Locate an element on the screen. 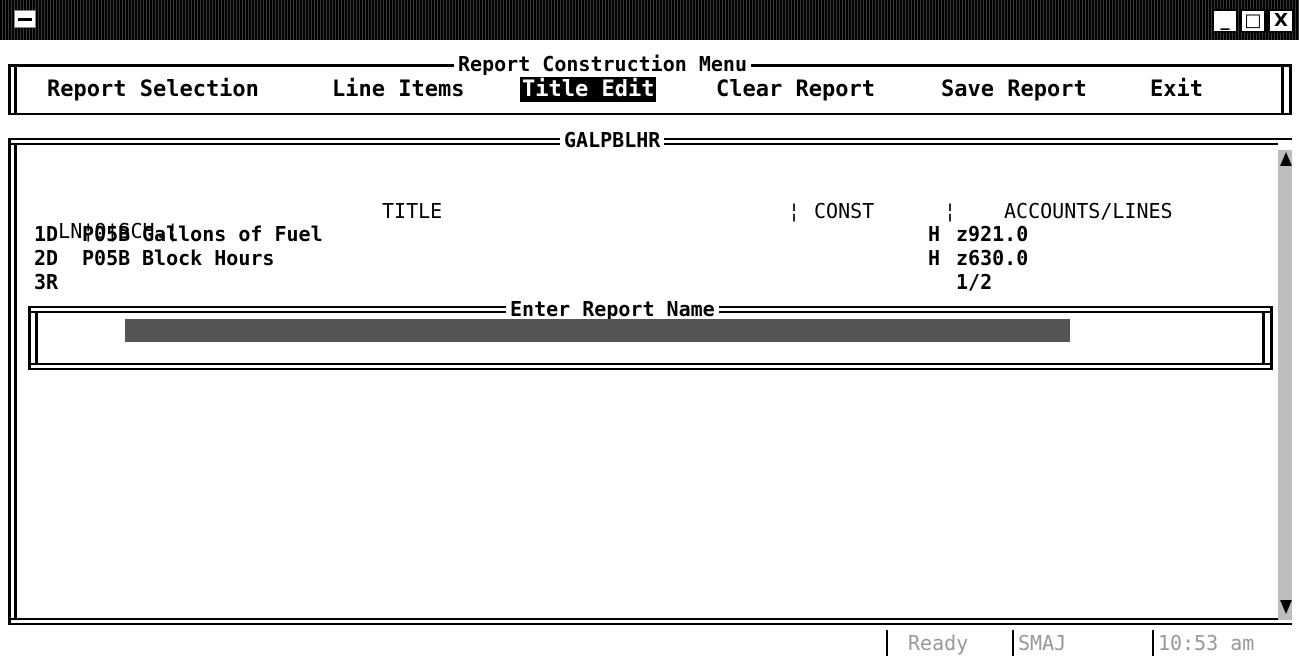  menu-box-bottom-border is located at coordinates (650, 114).